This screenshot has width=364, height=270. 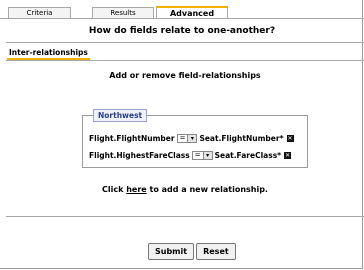 What do you see at coordinates (171, 251) in the screenshot?
I see `submit-button: Submit` at bounding box center [171, 251].